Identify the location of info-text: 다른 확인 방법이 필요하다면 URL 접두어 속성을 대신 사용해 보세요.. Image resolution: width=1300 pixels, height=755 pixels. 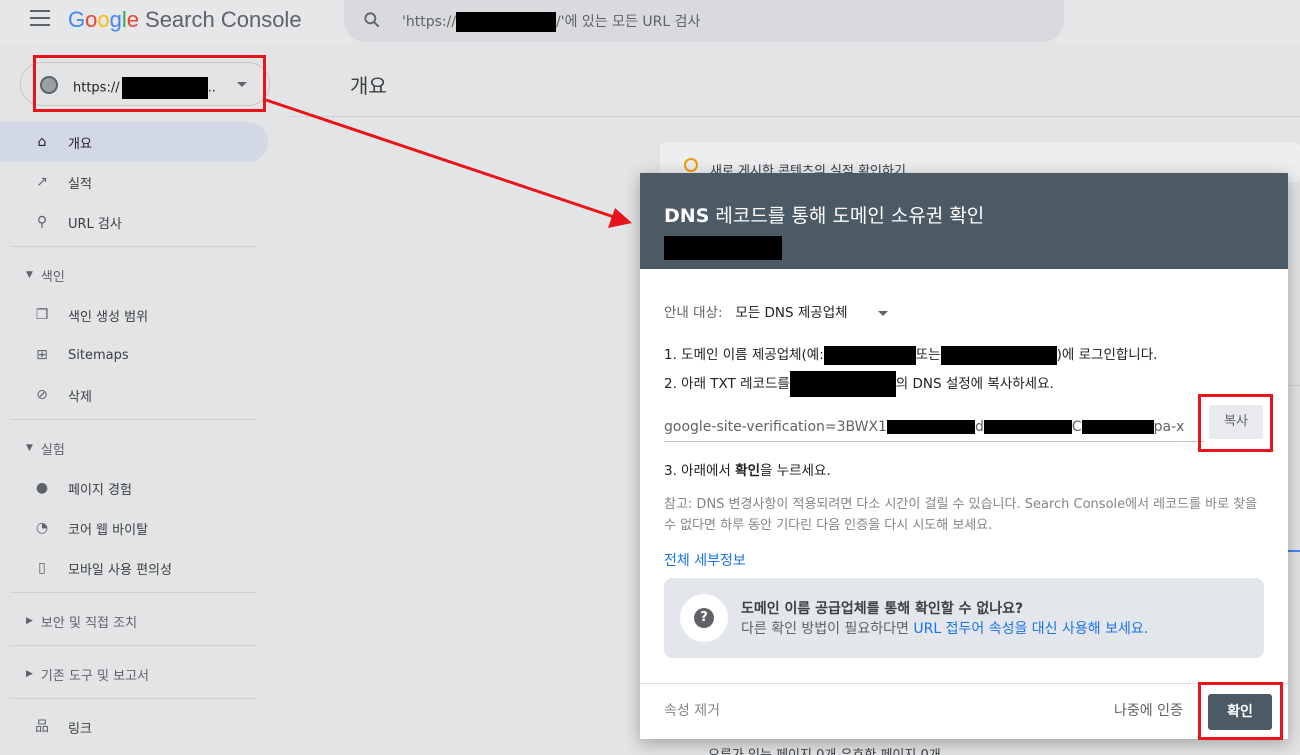
(945, 629).